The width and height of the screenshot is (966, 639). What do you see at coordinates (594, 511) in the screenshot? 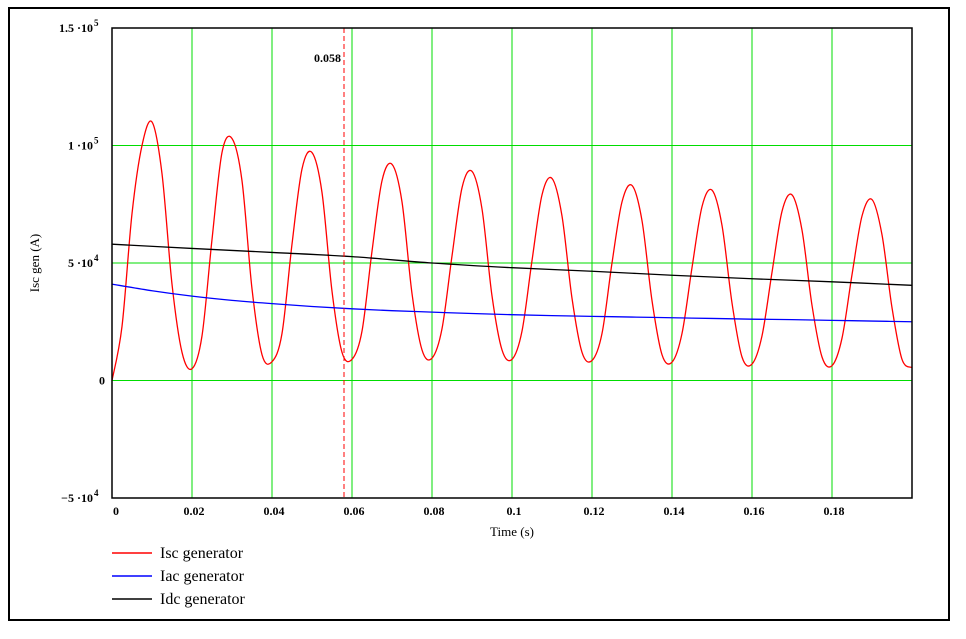
I see `x-tick-label: 0.12` at bounding box center [594, 511].